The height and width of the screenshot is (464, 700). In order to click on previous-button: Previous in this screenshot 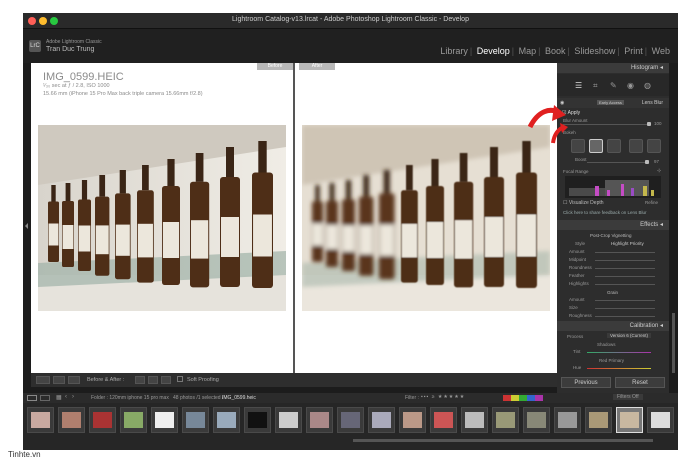, I will do `click(586, 382)`.